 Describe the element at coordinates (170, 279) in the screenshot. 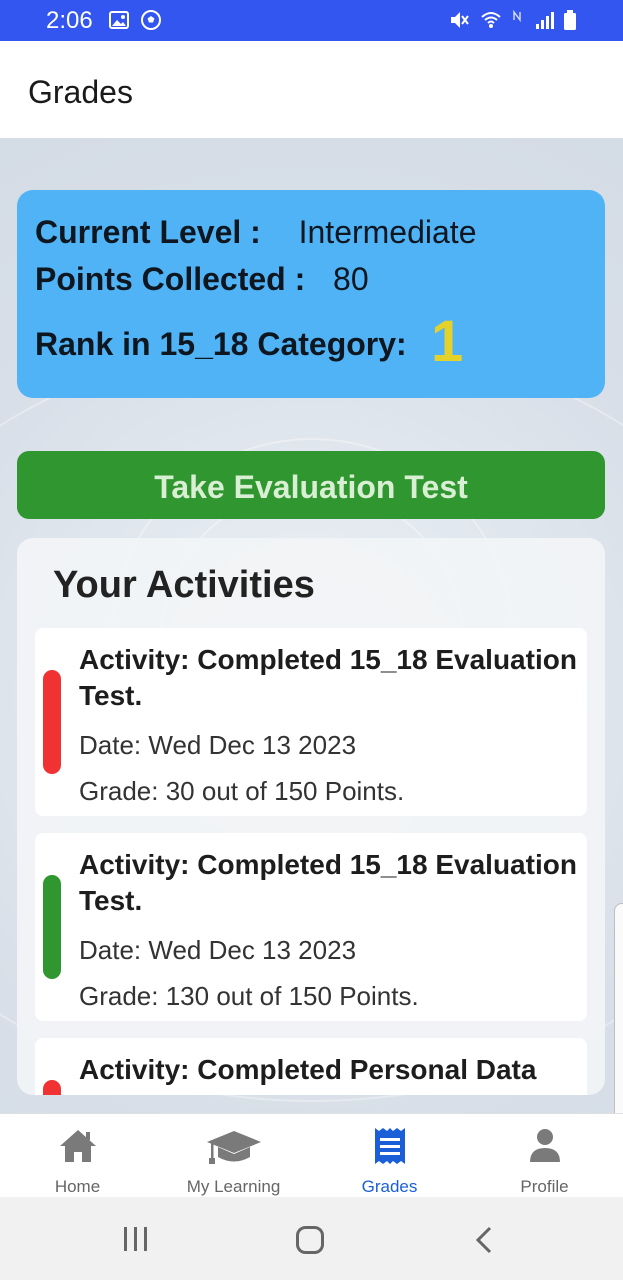

I see `points-label: Points Collected :` at that location.